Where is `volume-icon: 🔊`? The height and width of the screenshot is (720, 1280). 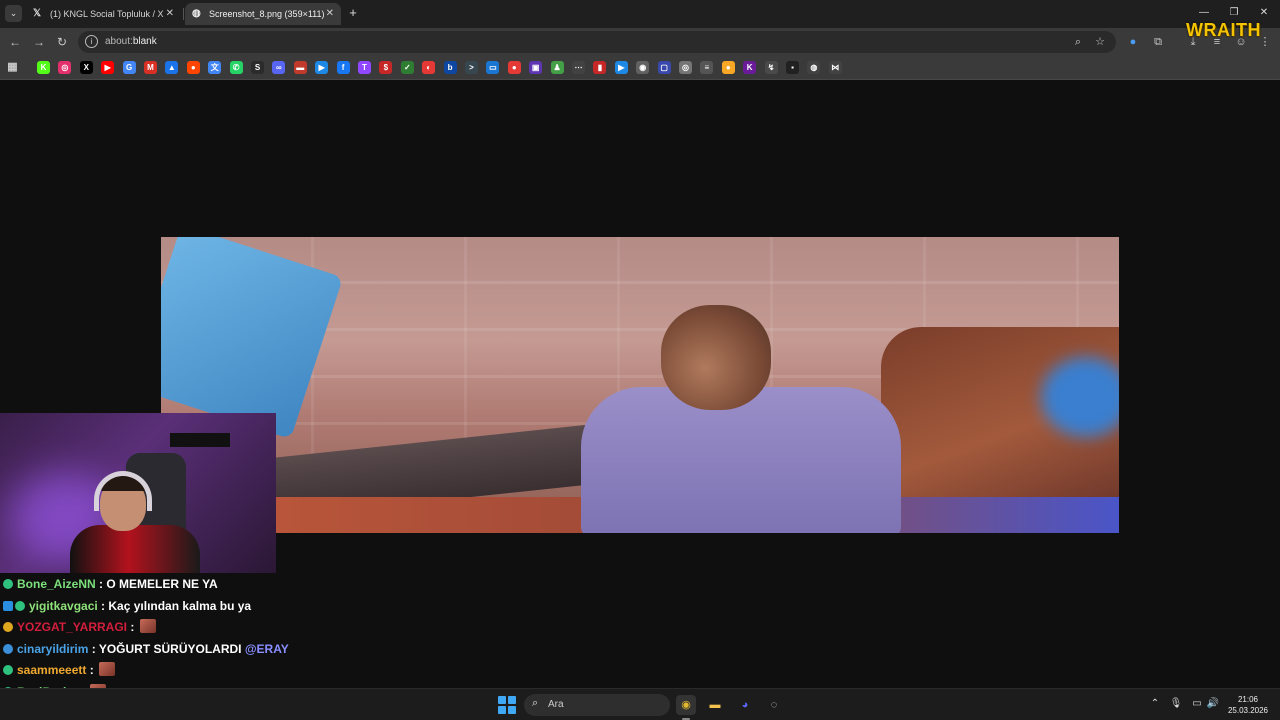
volume-icon: 🔊 is located at coordinates (1213, 704).